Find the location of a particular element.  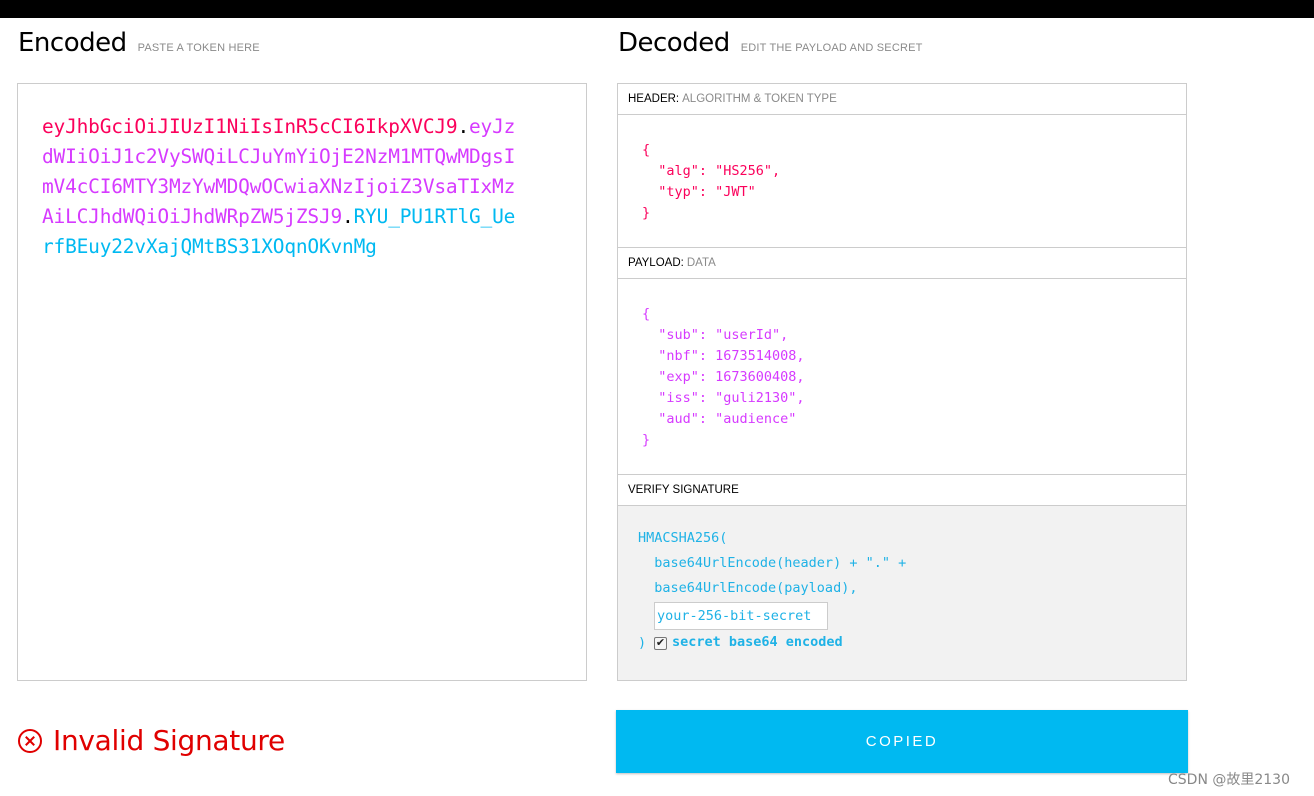

signature-status: Invalid Signature is located at coordinates (151, 740).